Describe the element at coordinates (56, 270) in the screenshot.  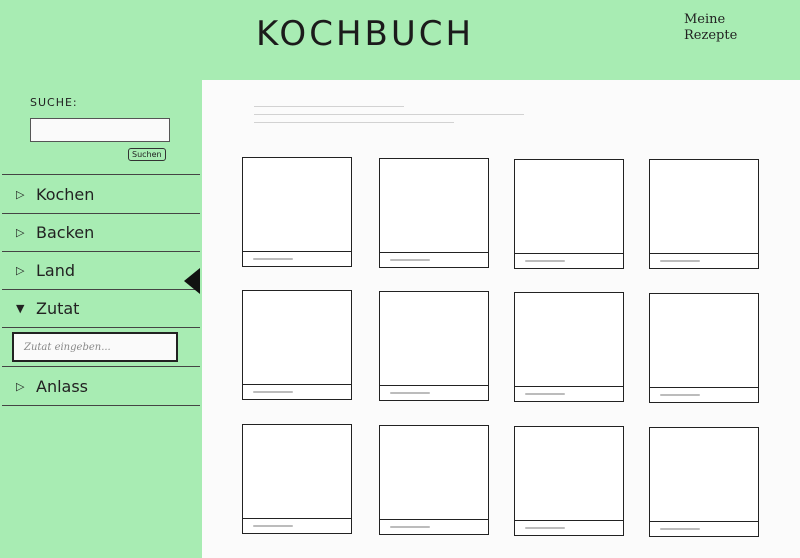
I see `sidebar-item-label: Land` at that location.